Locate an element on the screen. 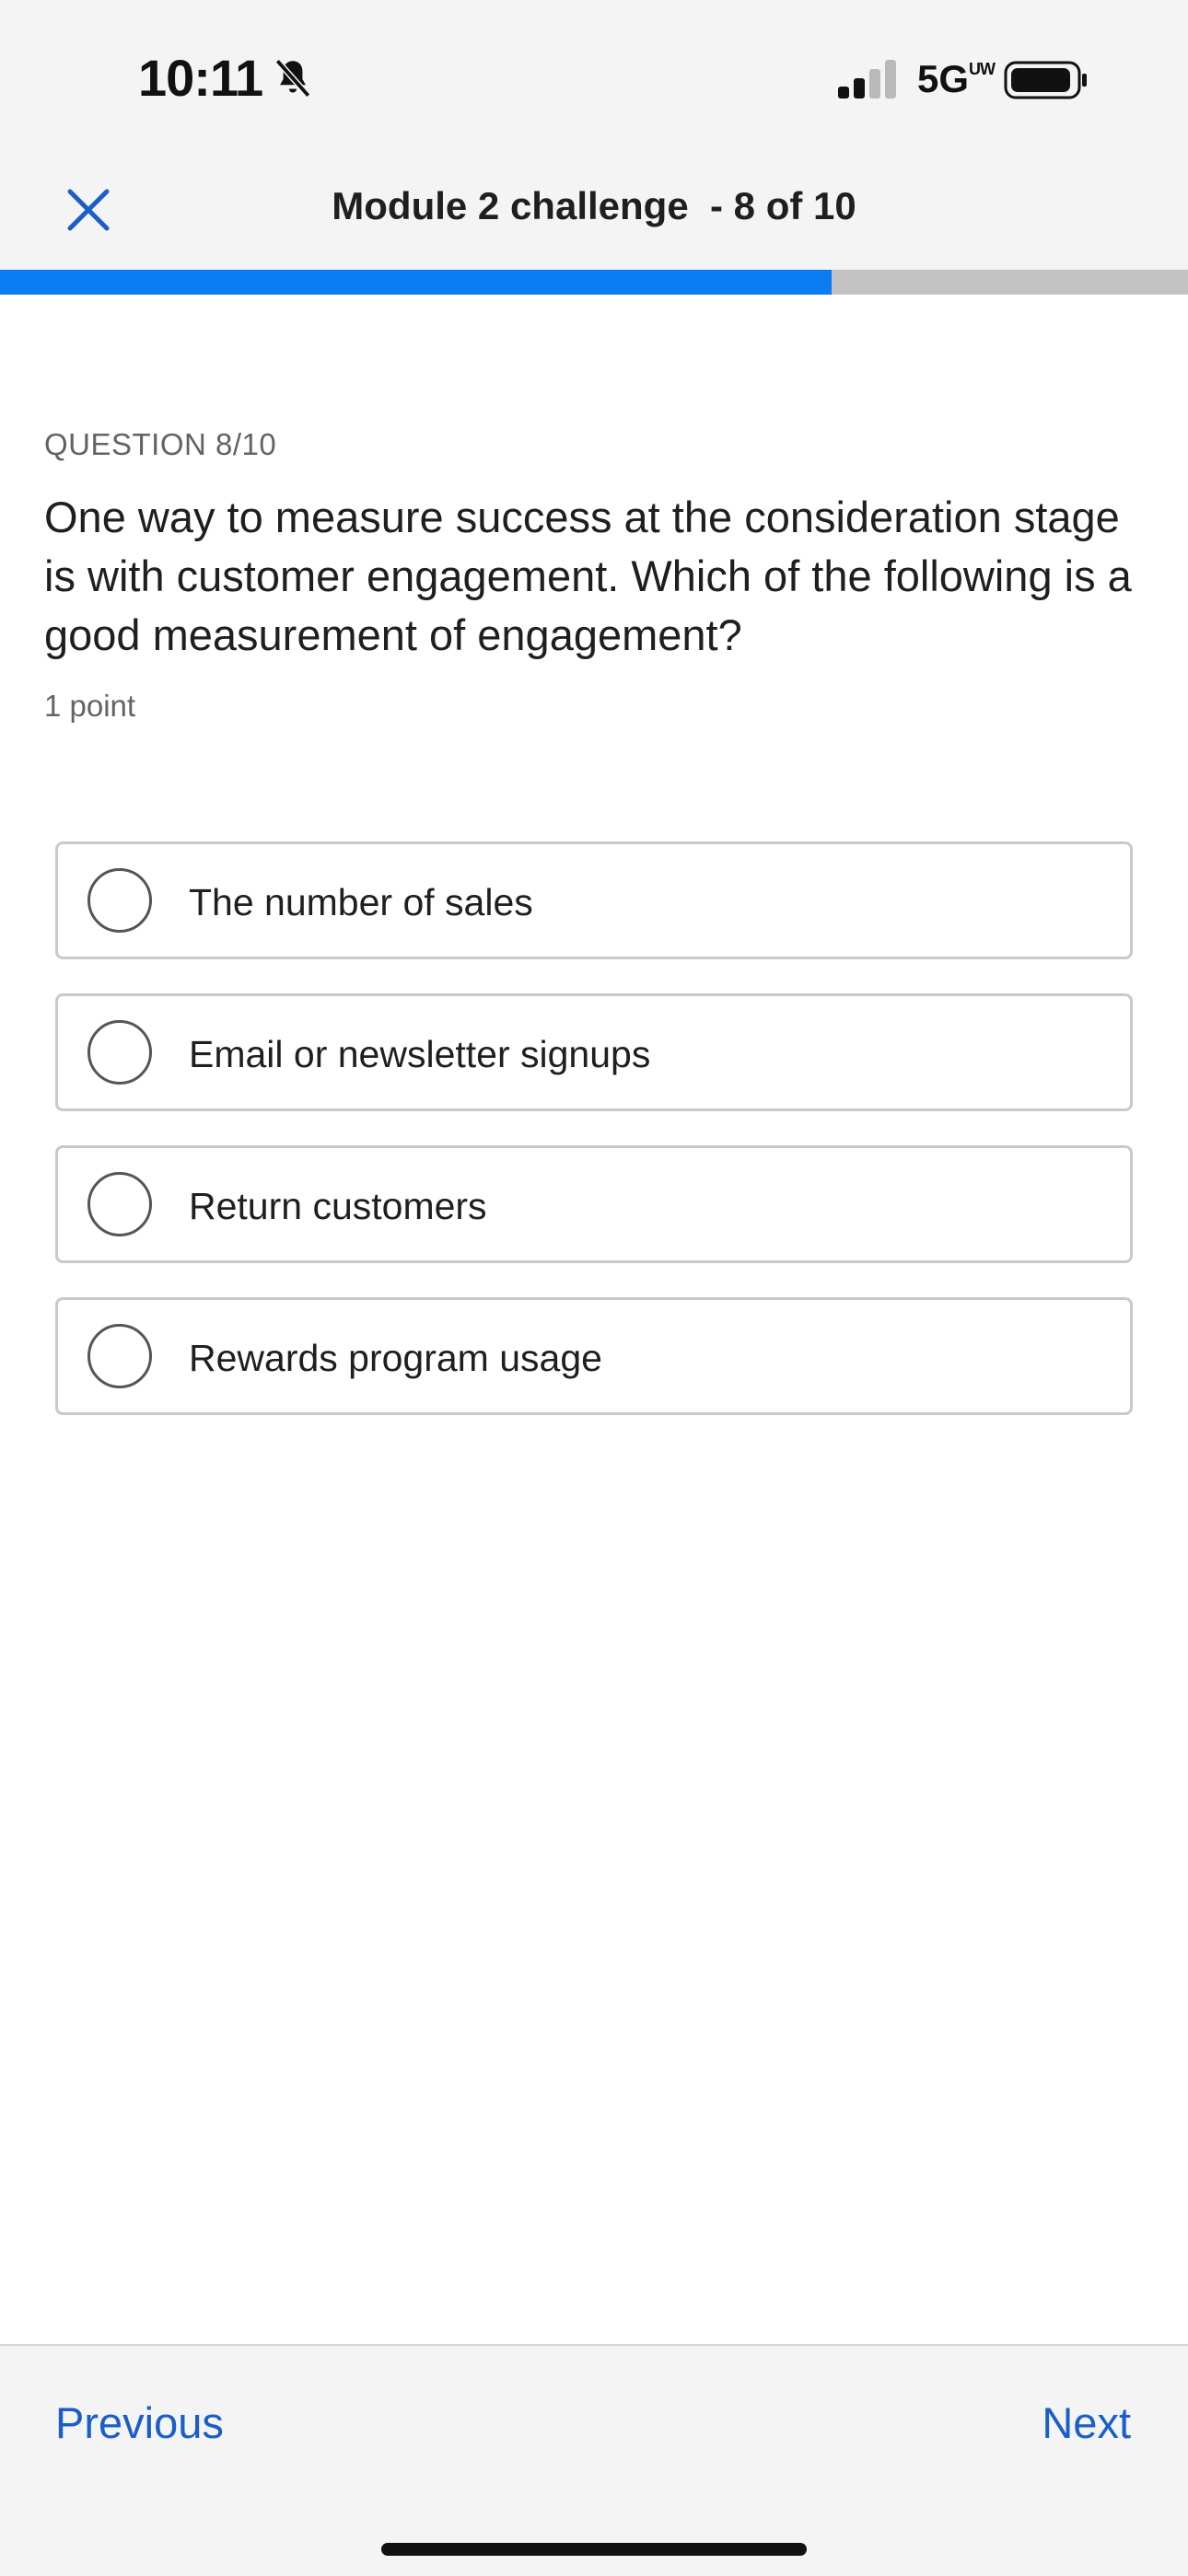 The height and width of the screenshot is (2576, 1188). network-superscript: UW is located at coordinates (982, 69).